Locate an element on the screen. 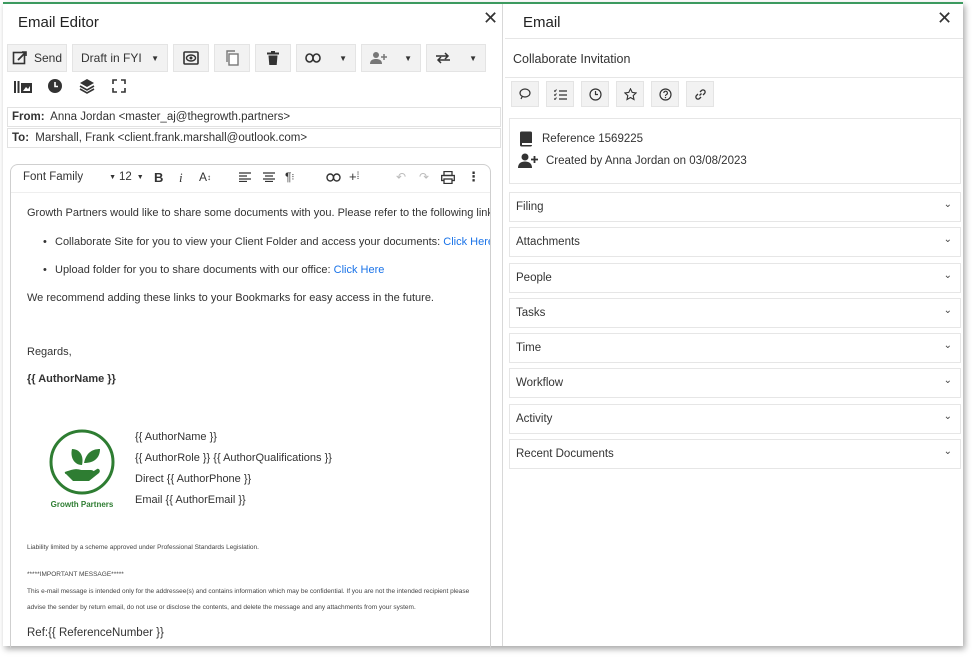 The height and width of the screenshot is (657, 972). section-attachments: Attachments ⌄ is located at coordinates (735, 242).